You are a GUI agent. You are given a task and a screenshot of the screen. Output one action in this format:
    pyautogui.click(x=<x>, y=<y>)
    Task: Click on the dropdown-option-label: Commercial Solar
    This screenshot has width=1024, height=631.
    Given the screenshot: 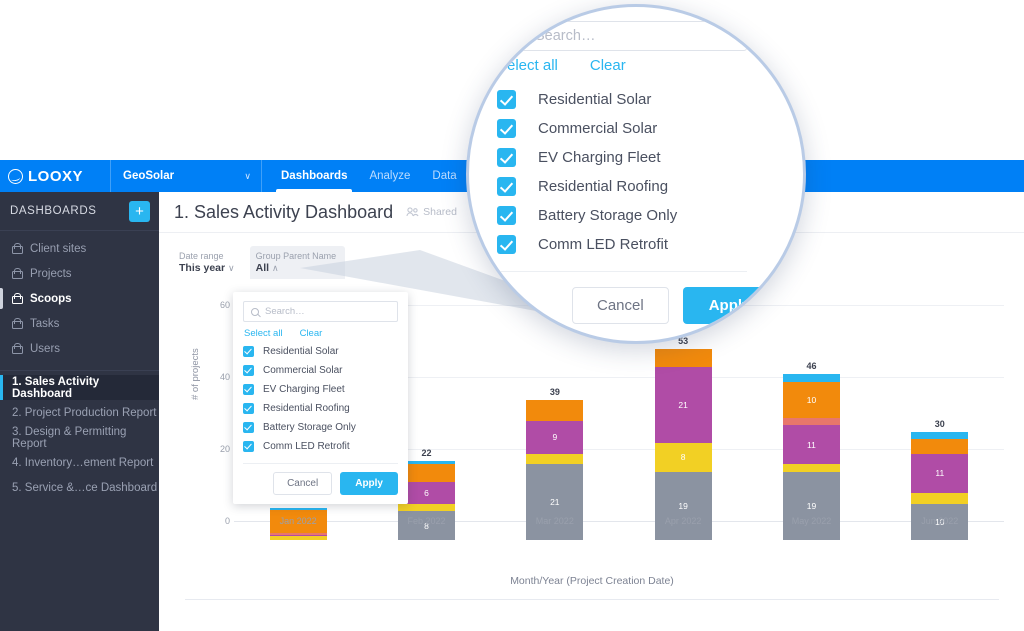 What is the action you would take?
    pyautogui.click(x=598, y=128)
    